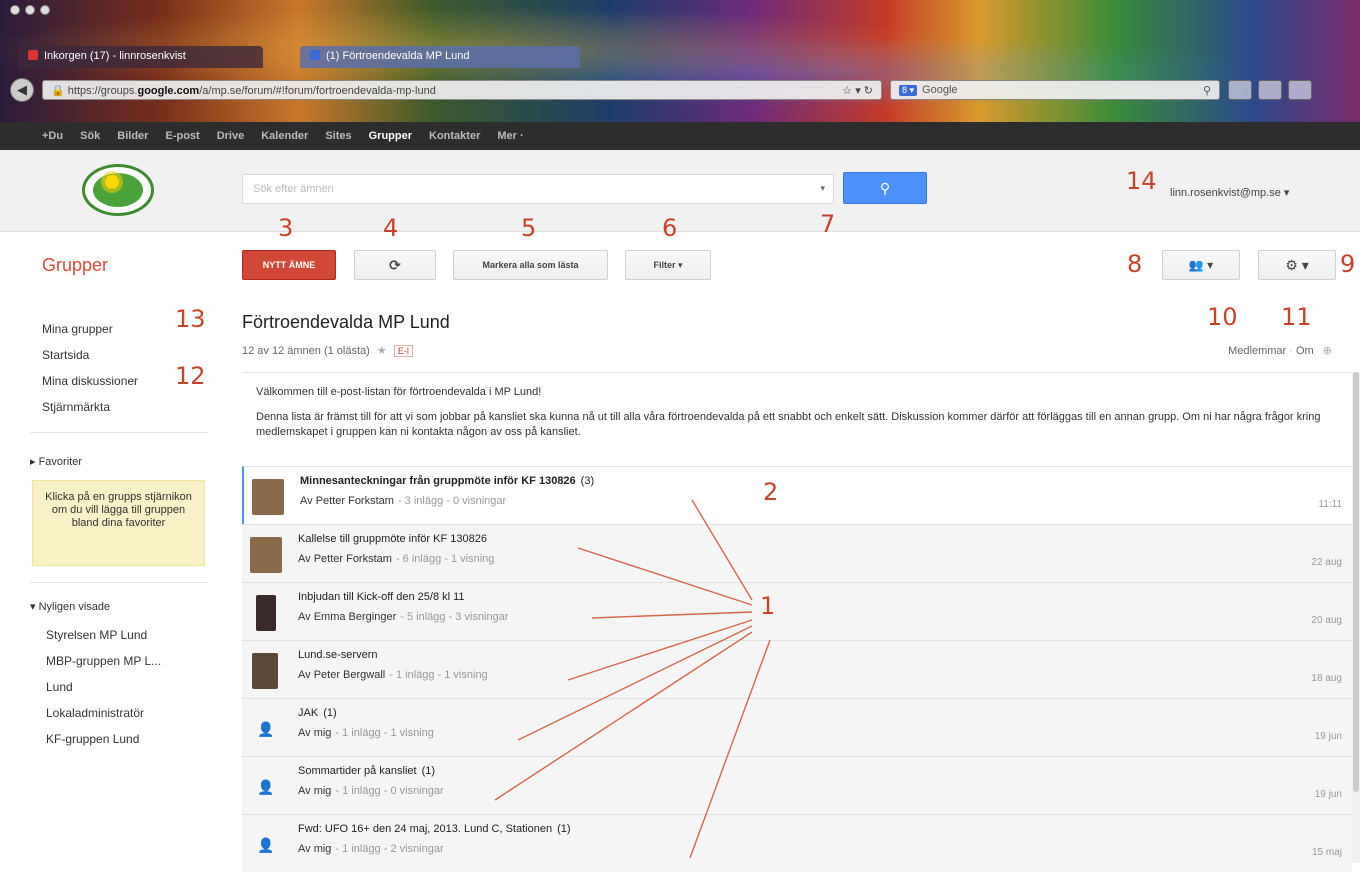 This screenshot has height=872, width=1360. I want to click on recent-group-link: Lokaladministratör, so click(95, 713).